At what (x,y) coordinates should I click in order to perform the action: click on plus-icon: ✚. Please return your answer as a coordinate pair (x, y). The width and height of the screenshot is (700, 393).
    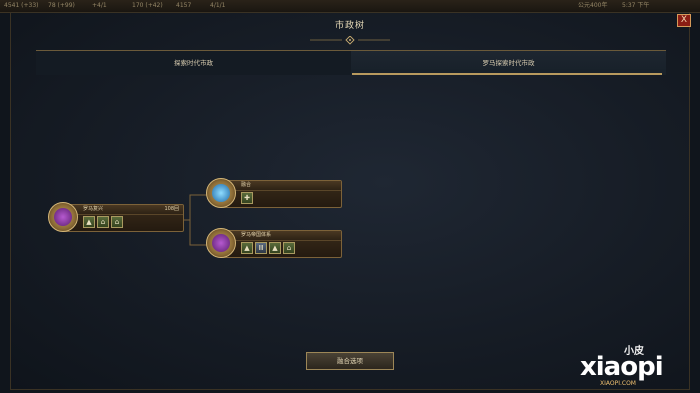
    Looking at the image, I should click on (247, 198).